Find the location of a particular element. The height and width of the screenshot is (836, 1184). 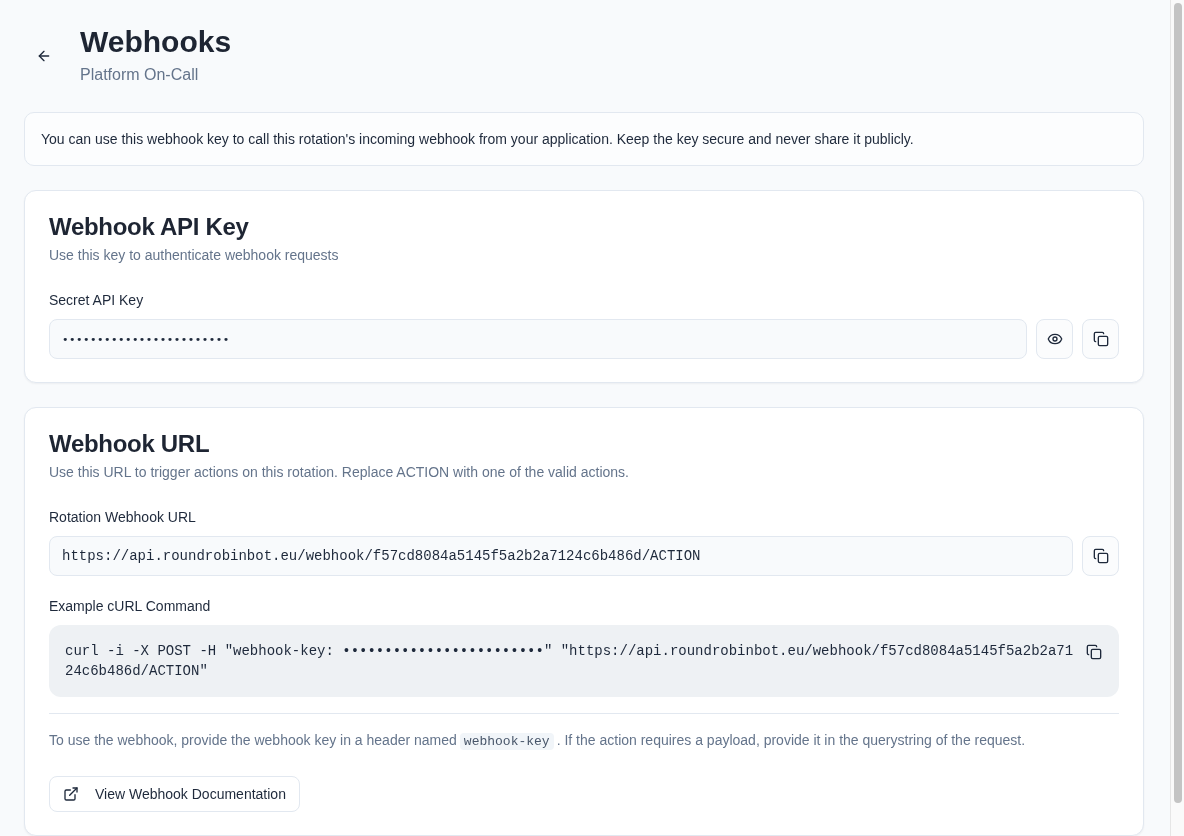

card-description: Use this URL to trigger actions on this rotation. Replace ACTION with one of the valid actions. is located at coordinates (339, 472).